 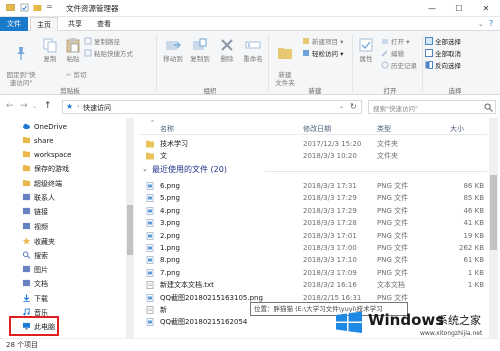 I want to click on nav-item: 收藏夹, so click(x=38, y=242).